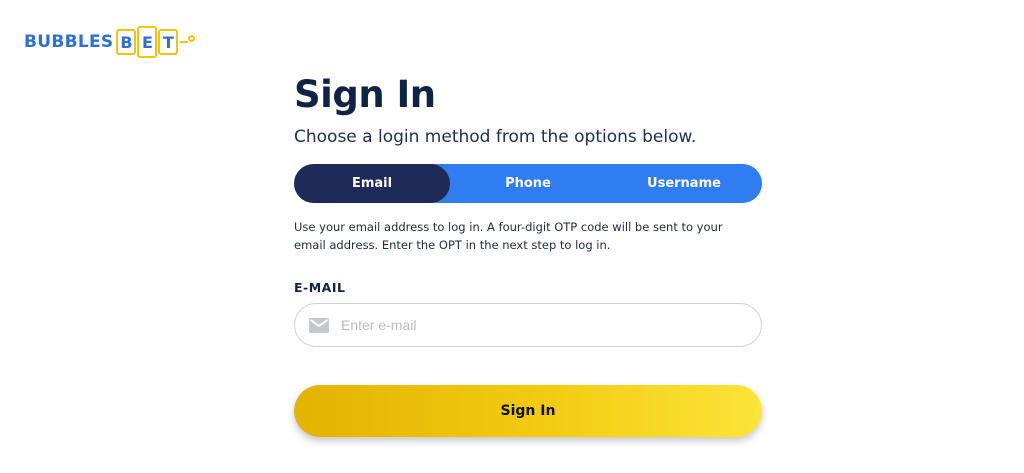 Image resolution: width=1024 pixels, height=473 pixels. What do you see at coordinates (684, 183) in the screenshot?
I see `tab-username: Username` at bounding box center [684, 183].